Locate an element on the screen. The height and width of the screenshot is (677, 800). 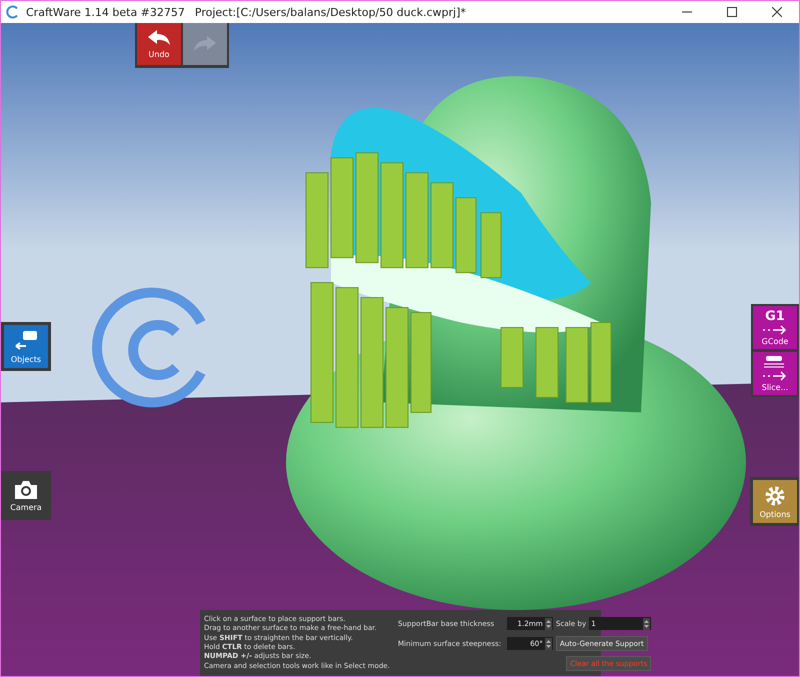
gcode-button: G1 GCode is located at coordinates (775, 327).